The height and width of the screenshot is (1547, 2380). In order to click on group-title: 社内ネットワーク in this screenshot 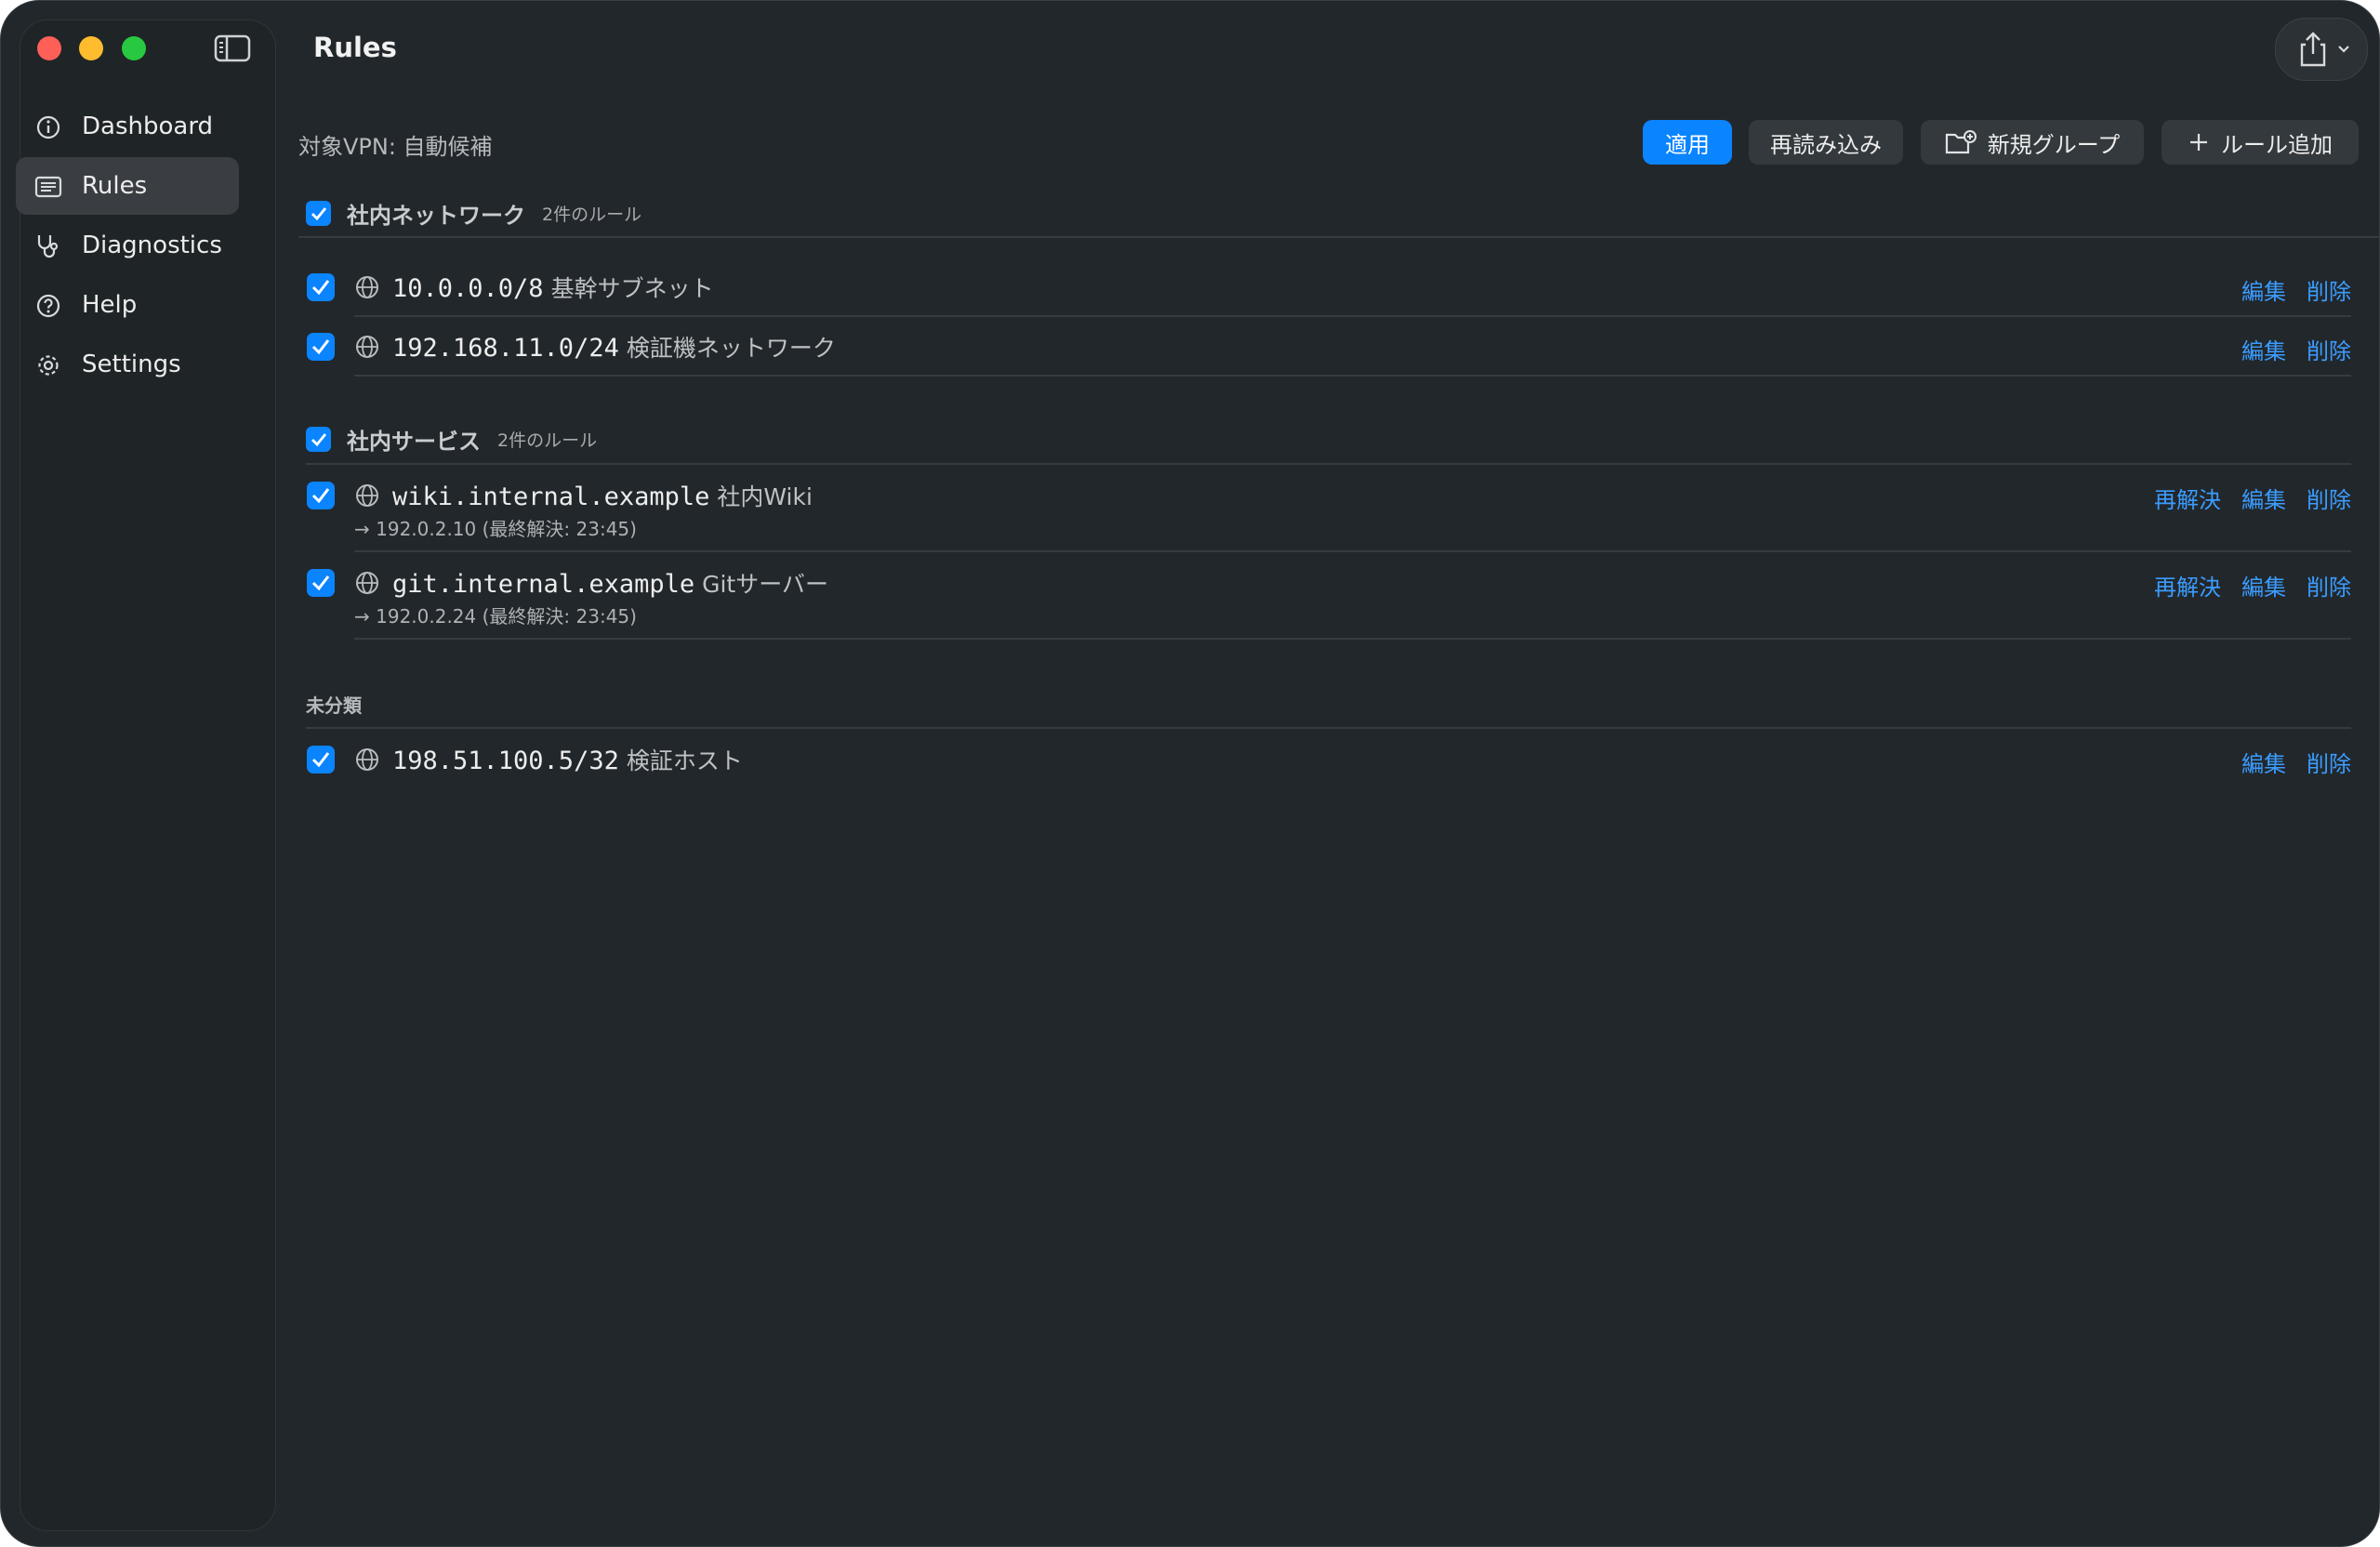, I will do `click(436, 215)`.